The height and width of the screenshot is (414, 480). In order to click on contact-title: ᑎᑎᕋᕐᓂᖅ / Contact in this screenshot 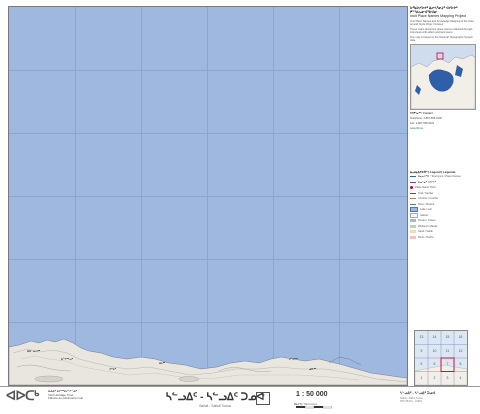, I will do `click(421, 113)`.